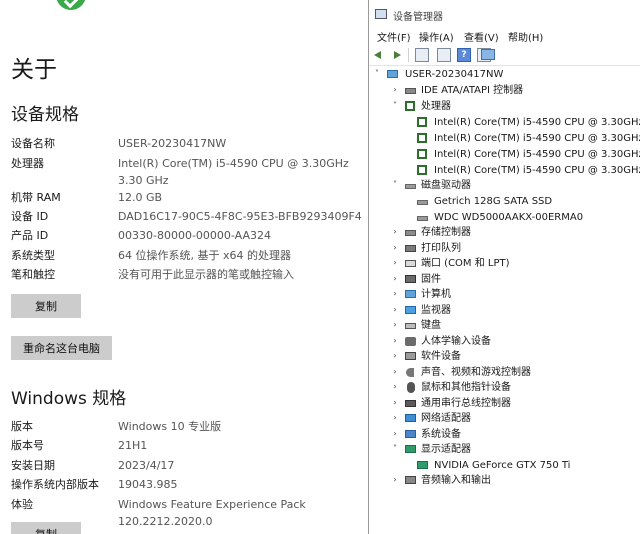 The width and height of the screenshot is (640, 534). What do you see at coordinates (488, 54) in the screenshot?
I see `scan-hardware-icon` at bounding box center [488, 54].